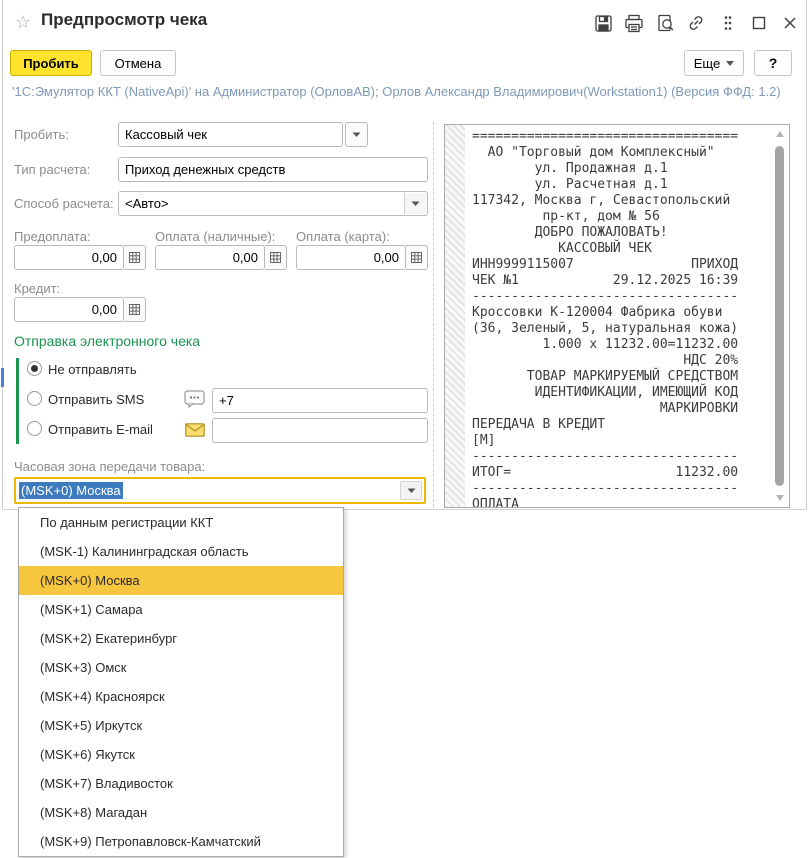  Describe the element at coordinates (351, 257) in the screenshot. I see `card-field: 0,00` at that location.